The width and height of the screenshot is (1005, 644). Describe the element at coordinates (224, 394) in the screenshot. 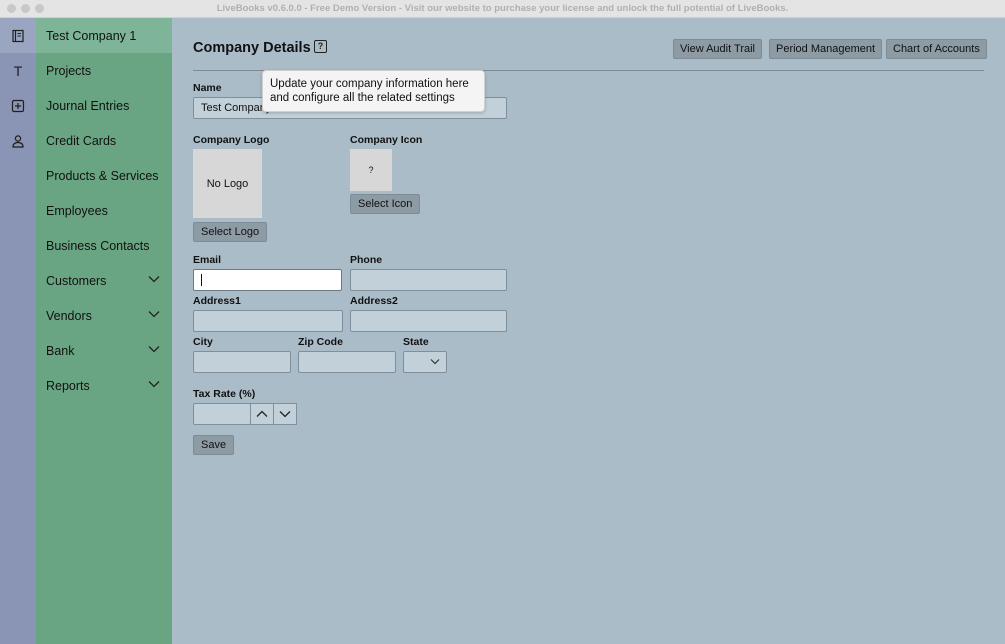

I see `tax-rate-label: Tax Rate (%)` at that location.